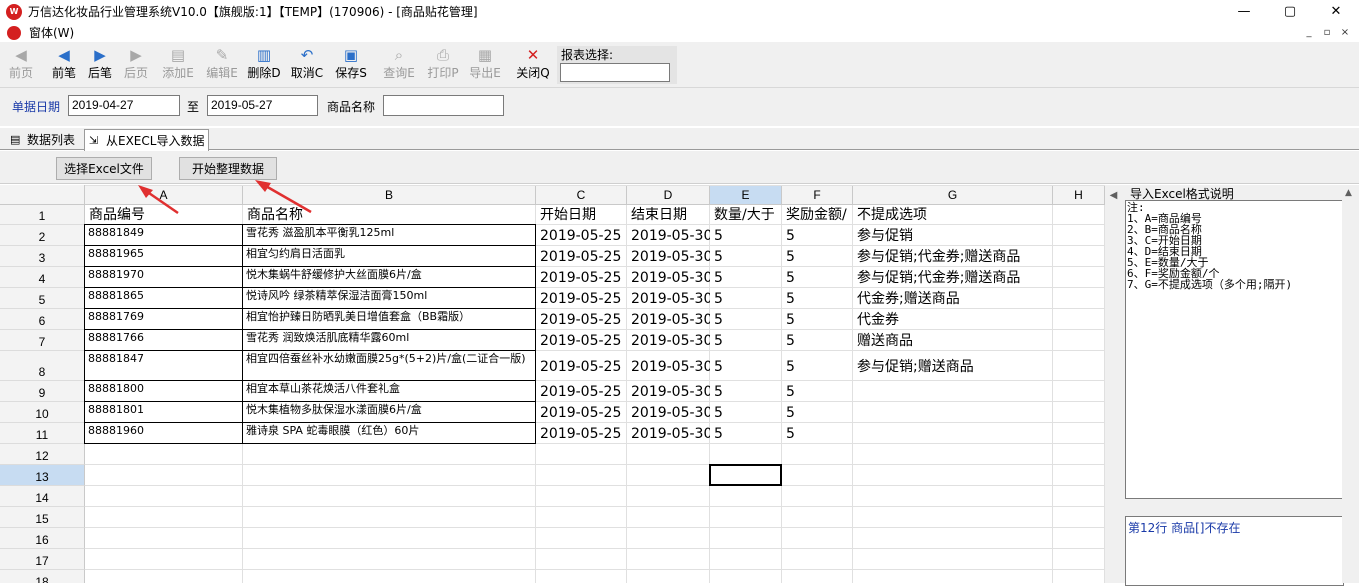  Describe the element at coordinates (389, 256) in the screenshot. I see `data-cell: 相宜匀约肩日活面乳` at that location.